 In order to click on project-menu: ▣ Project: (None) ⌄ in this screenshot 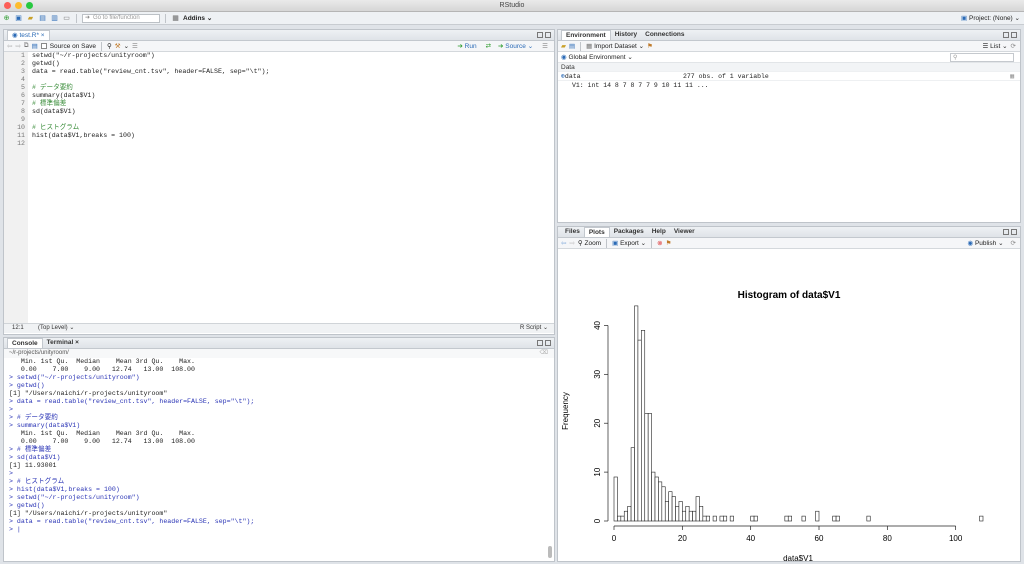, I will do `click(990, 18)`.